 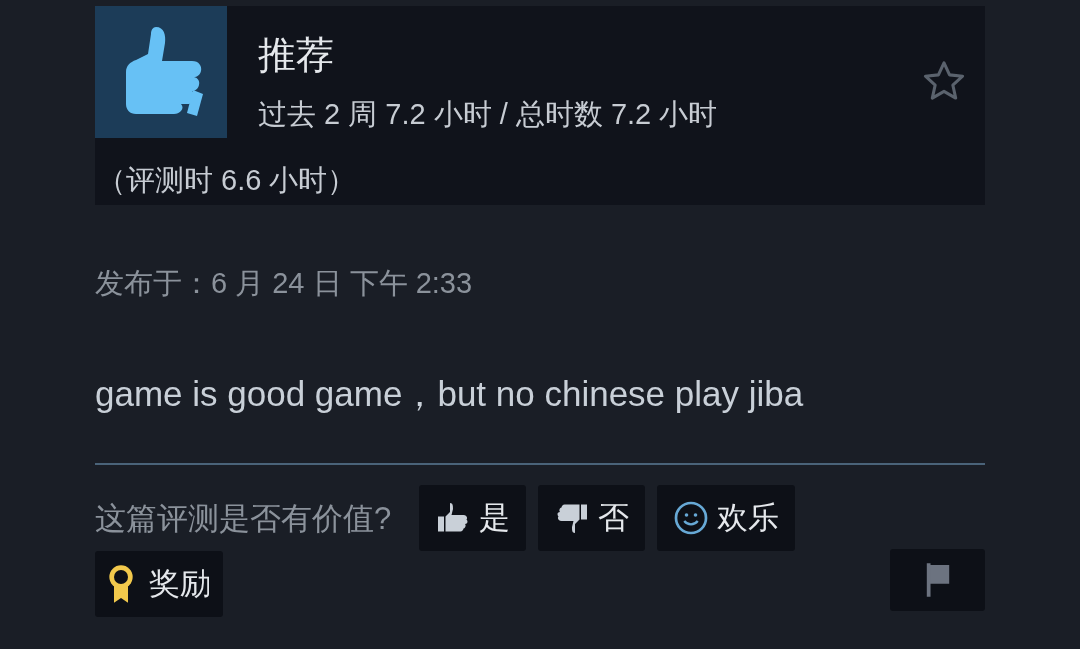 What do you see at coordinates (450, 393) in the screenshot?
I see `review-text: game is good game，but no chinese play jiba` at bounding box center [450, 393].